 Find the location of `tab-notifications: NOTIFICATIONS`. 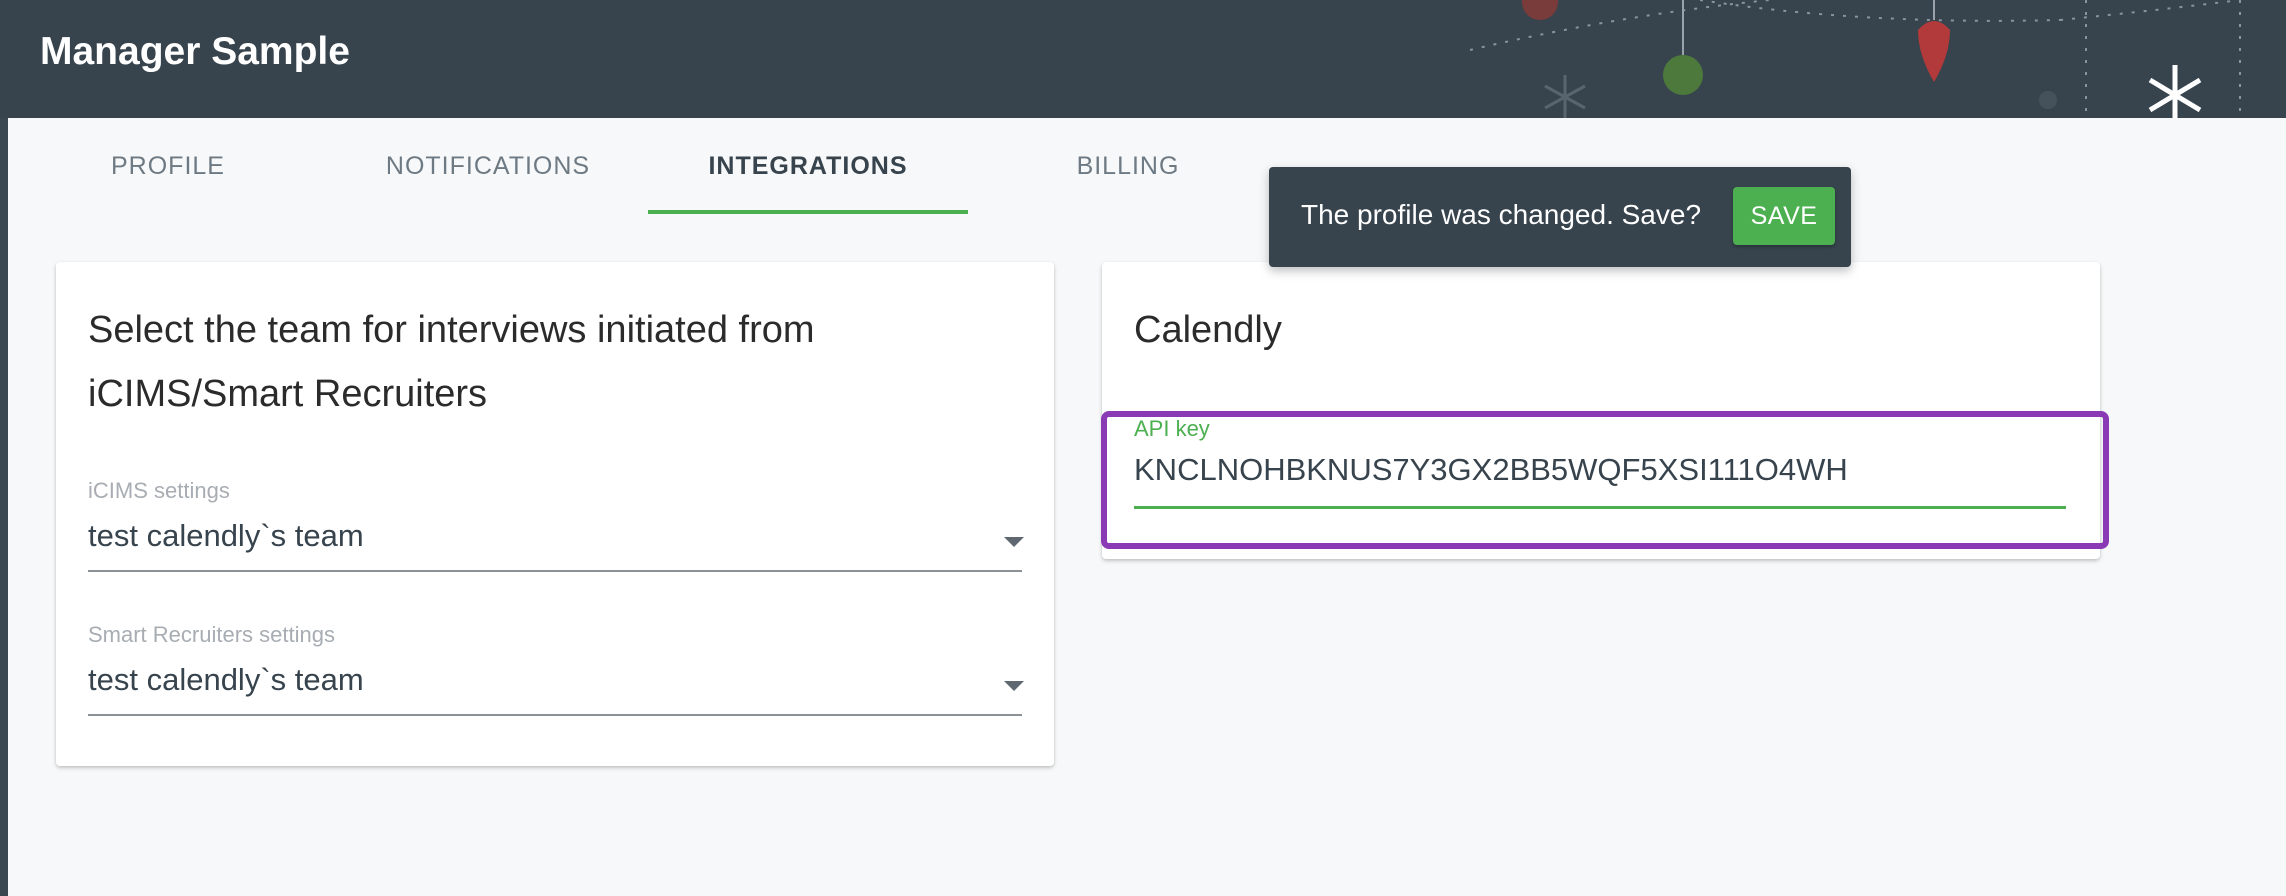

tab-notifications: NOTIFICATIONS is located at coordinates (488, 166).